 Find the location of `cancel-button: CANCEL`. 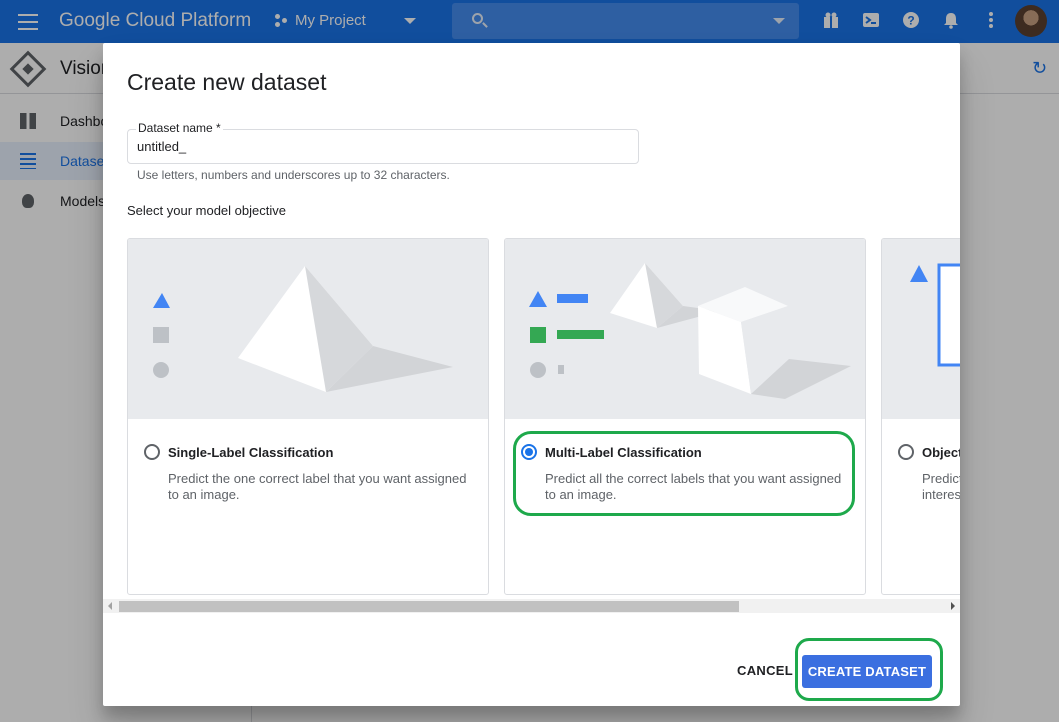

cancel-button: CANCEL is located at coordinates (765, 671).